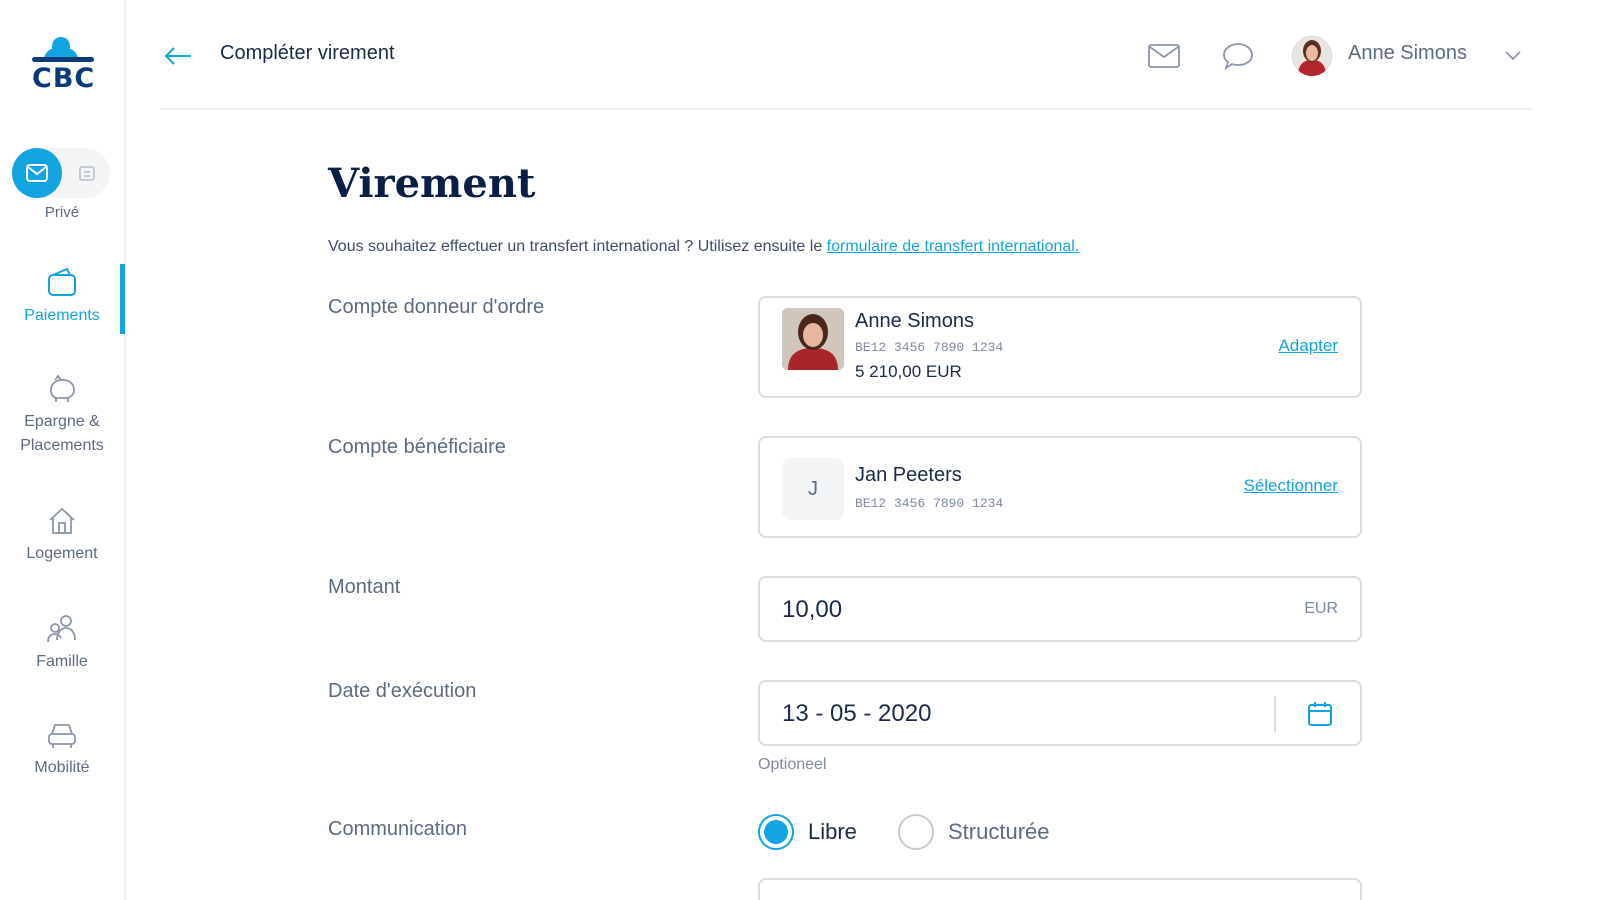 Image resolution: width=1600 pixels, height=900 pixels. I want to click on execution-date-field: 13 - 05 - 2020, so click(1060, 713).